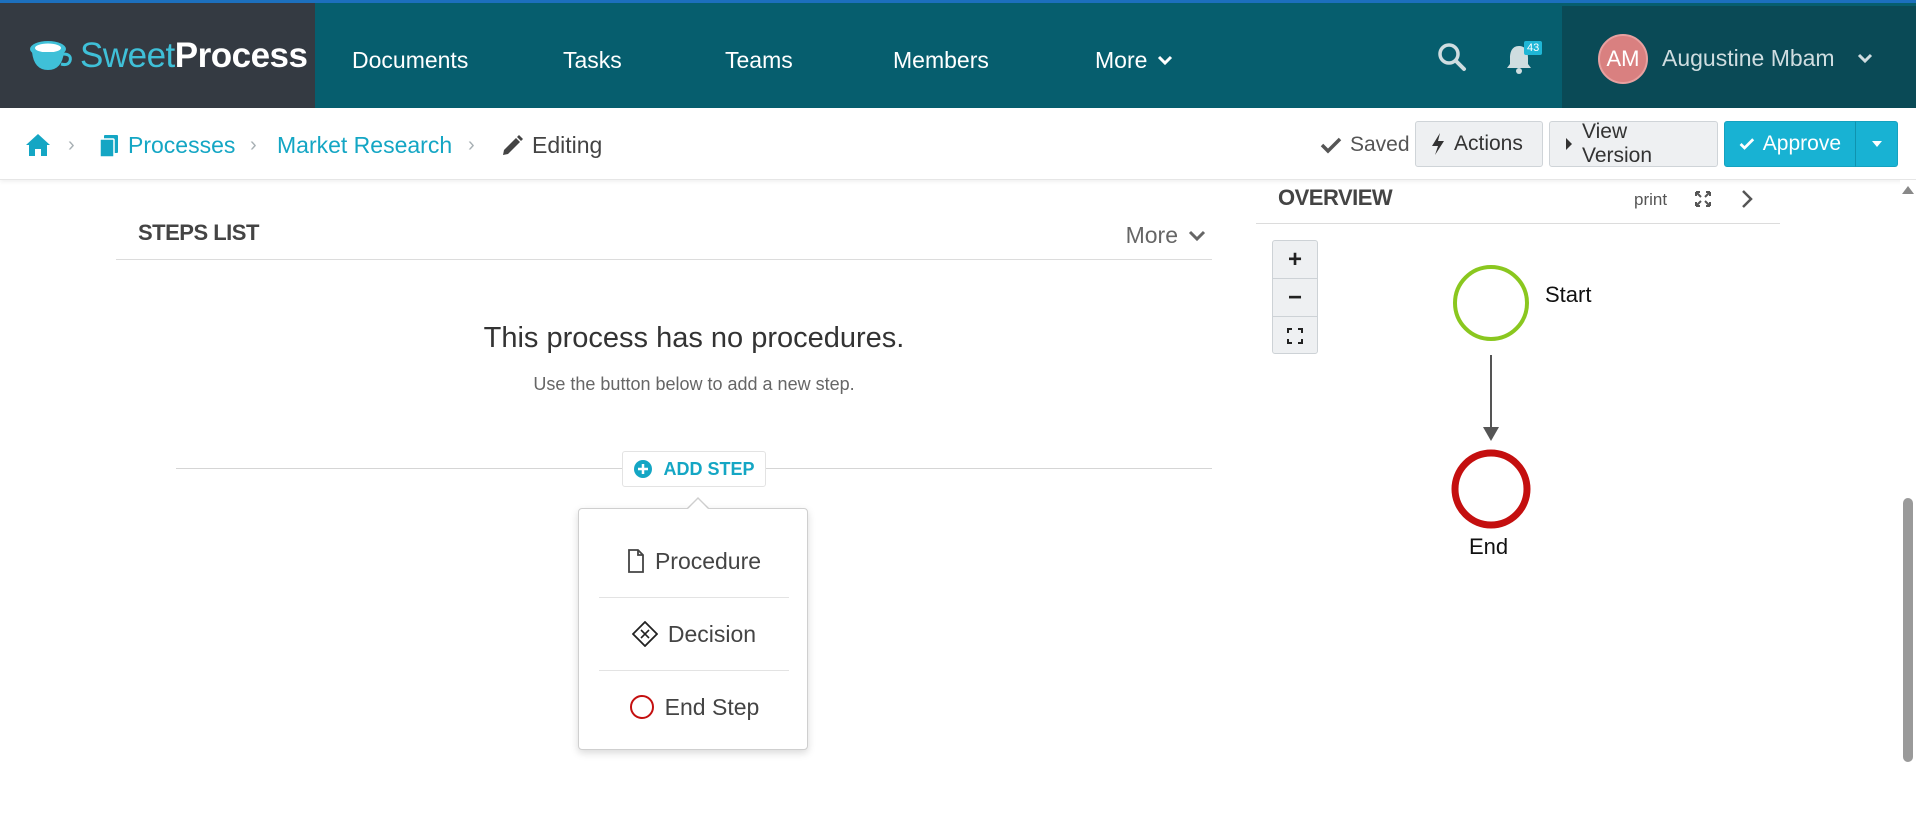  I want to click on fit-view-icon, so click(1295, 335).